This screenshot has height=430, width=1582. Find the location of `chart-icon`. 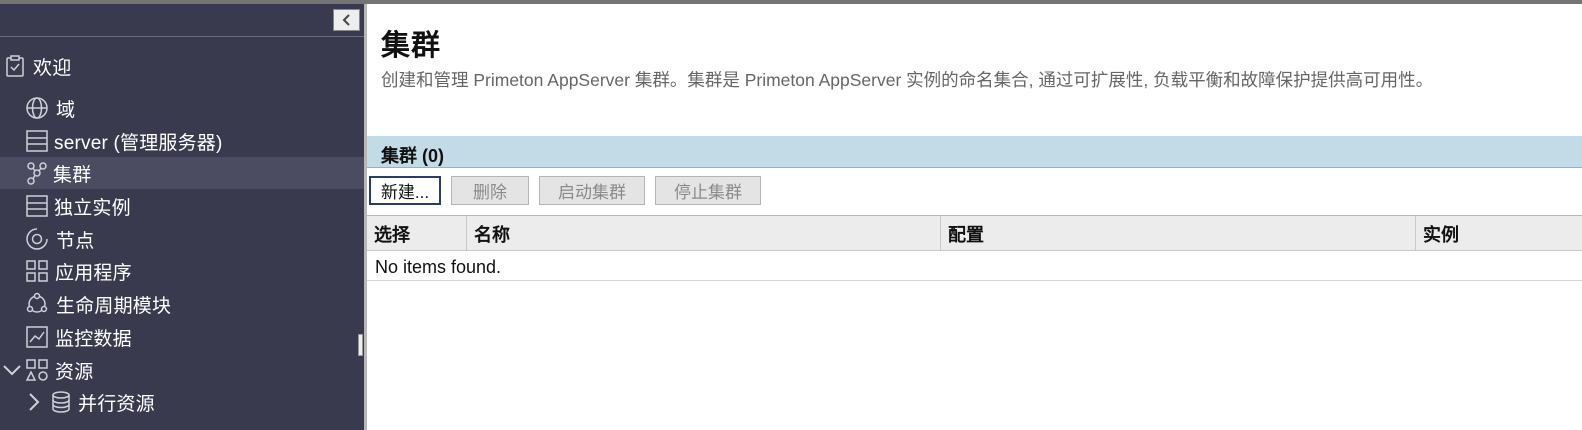

chart-icon is located at coordinates (37, 337).